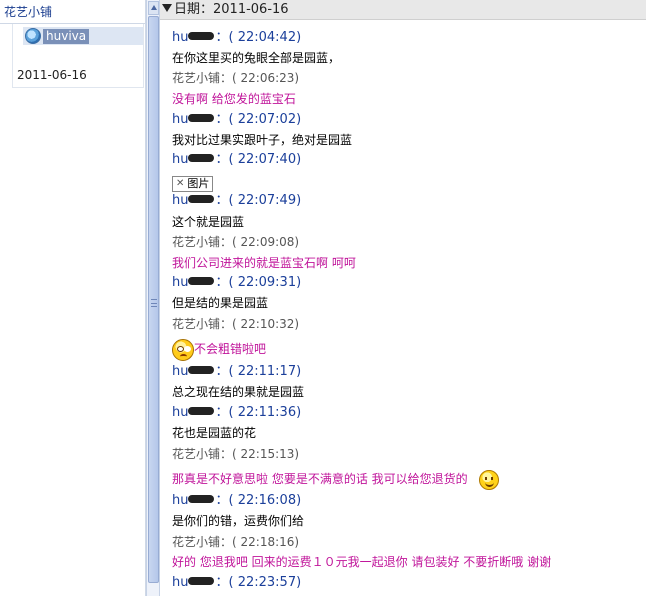 The width and height of the screenshot is (646, 596). I want to click on message-time: ( 22:07:49), so click(265, 200).